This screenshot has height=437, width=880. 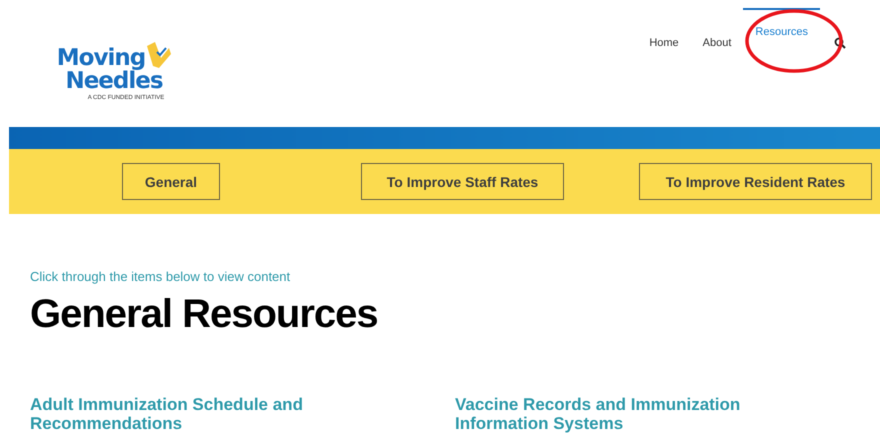 I want to click on intro-text: Click through the items below to view content, so click(x=161, y=276).